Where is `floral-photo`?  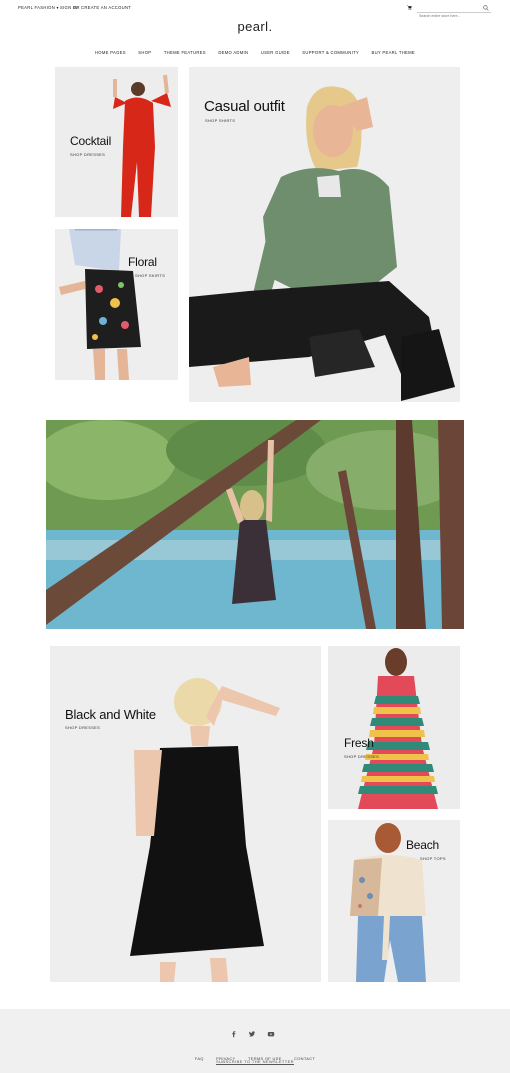 floral-photo is located at coordinates (116, 304).